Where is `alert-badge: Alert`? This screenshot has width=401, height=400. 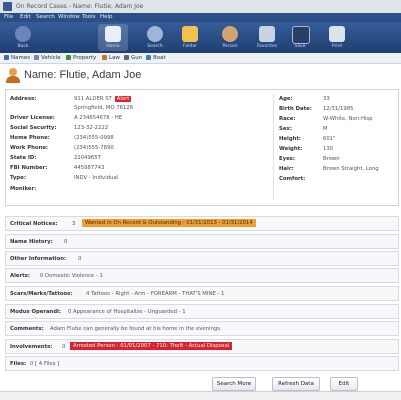
alert-badge: Alert is located at coordinates (123, 99).